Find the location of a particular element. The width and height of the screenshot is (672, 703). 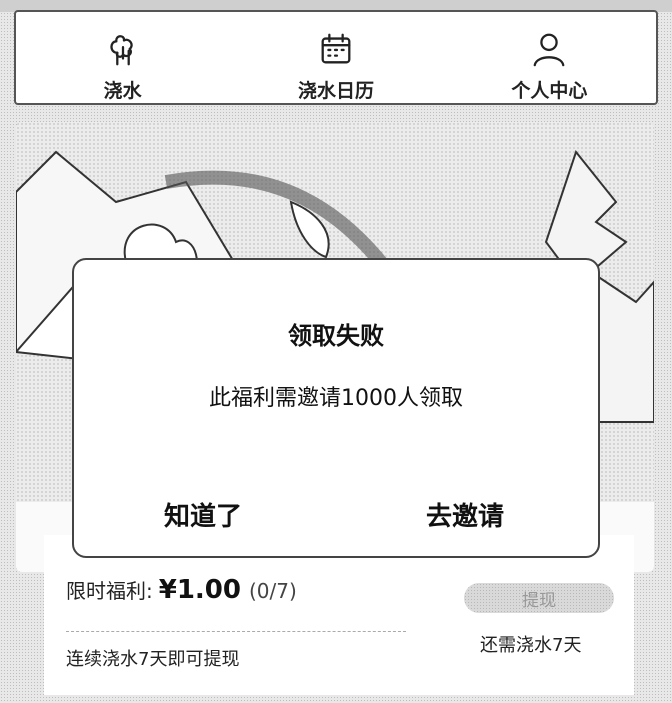

calendar-icon is located at coordinates (336, 48).